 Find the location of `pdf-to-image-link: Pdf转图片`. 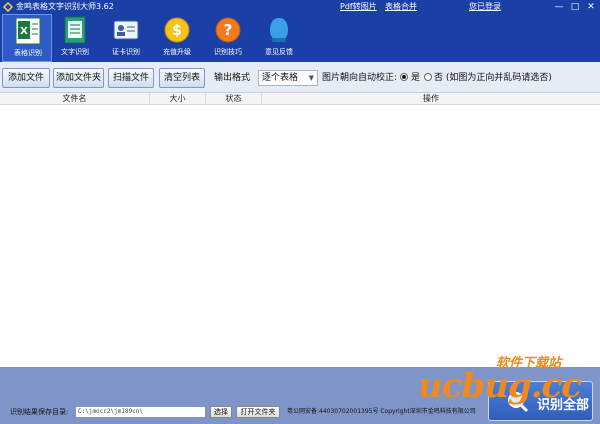

pdf-to-image-link: Pdf转图片 is located at coordinates (358, 7).